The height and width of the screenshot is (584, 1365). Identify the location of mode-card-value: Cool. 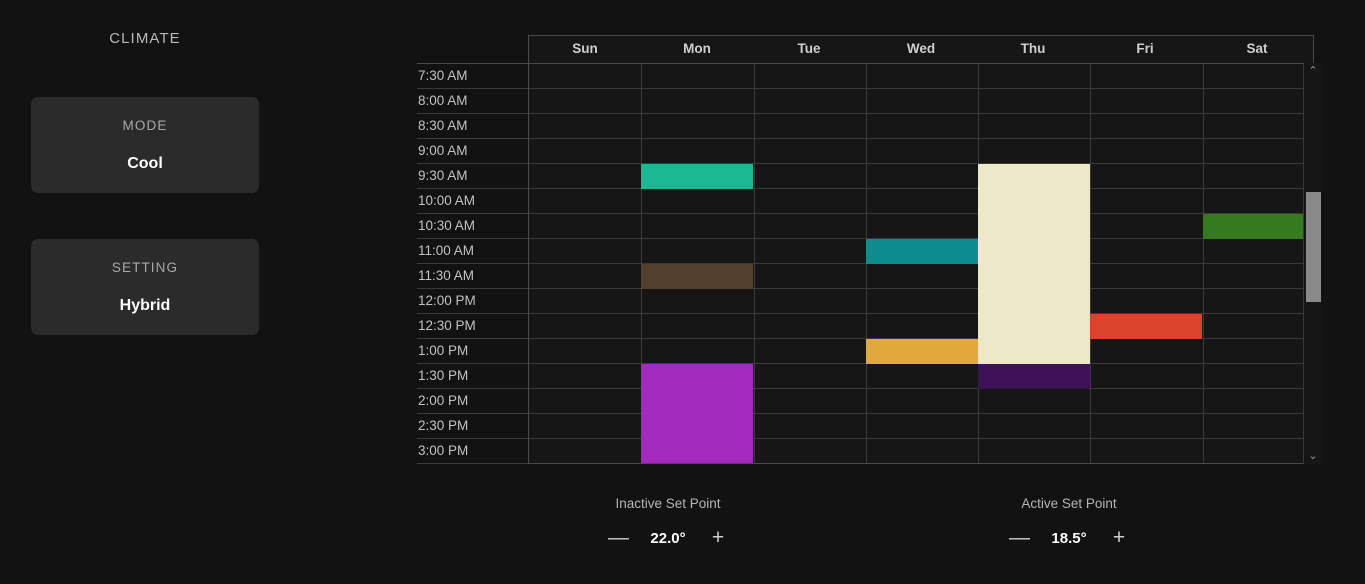
(145, 163).